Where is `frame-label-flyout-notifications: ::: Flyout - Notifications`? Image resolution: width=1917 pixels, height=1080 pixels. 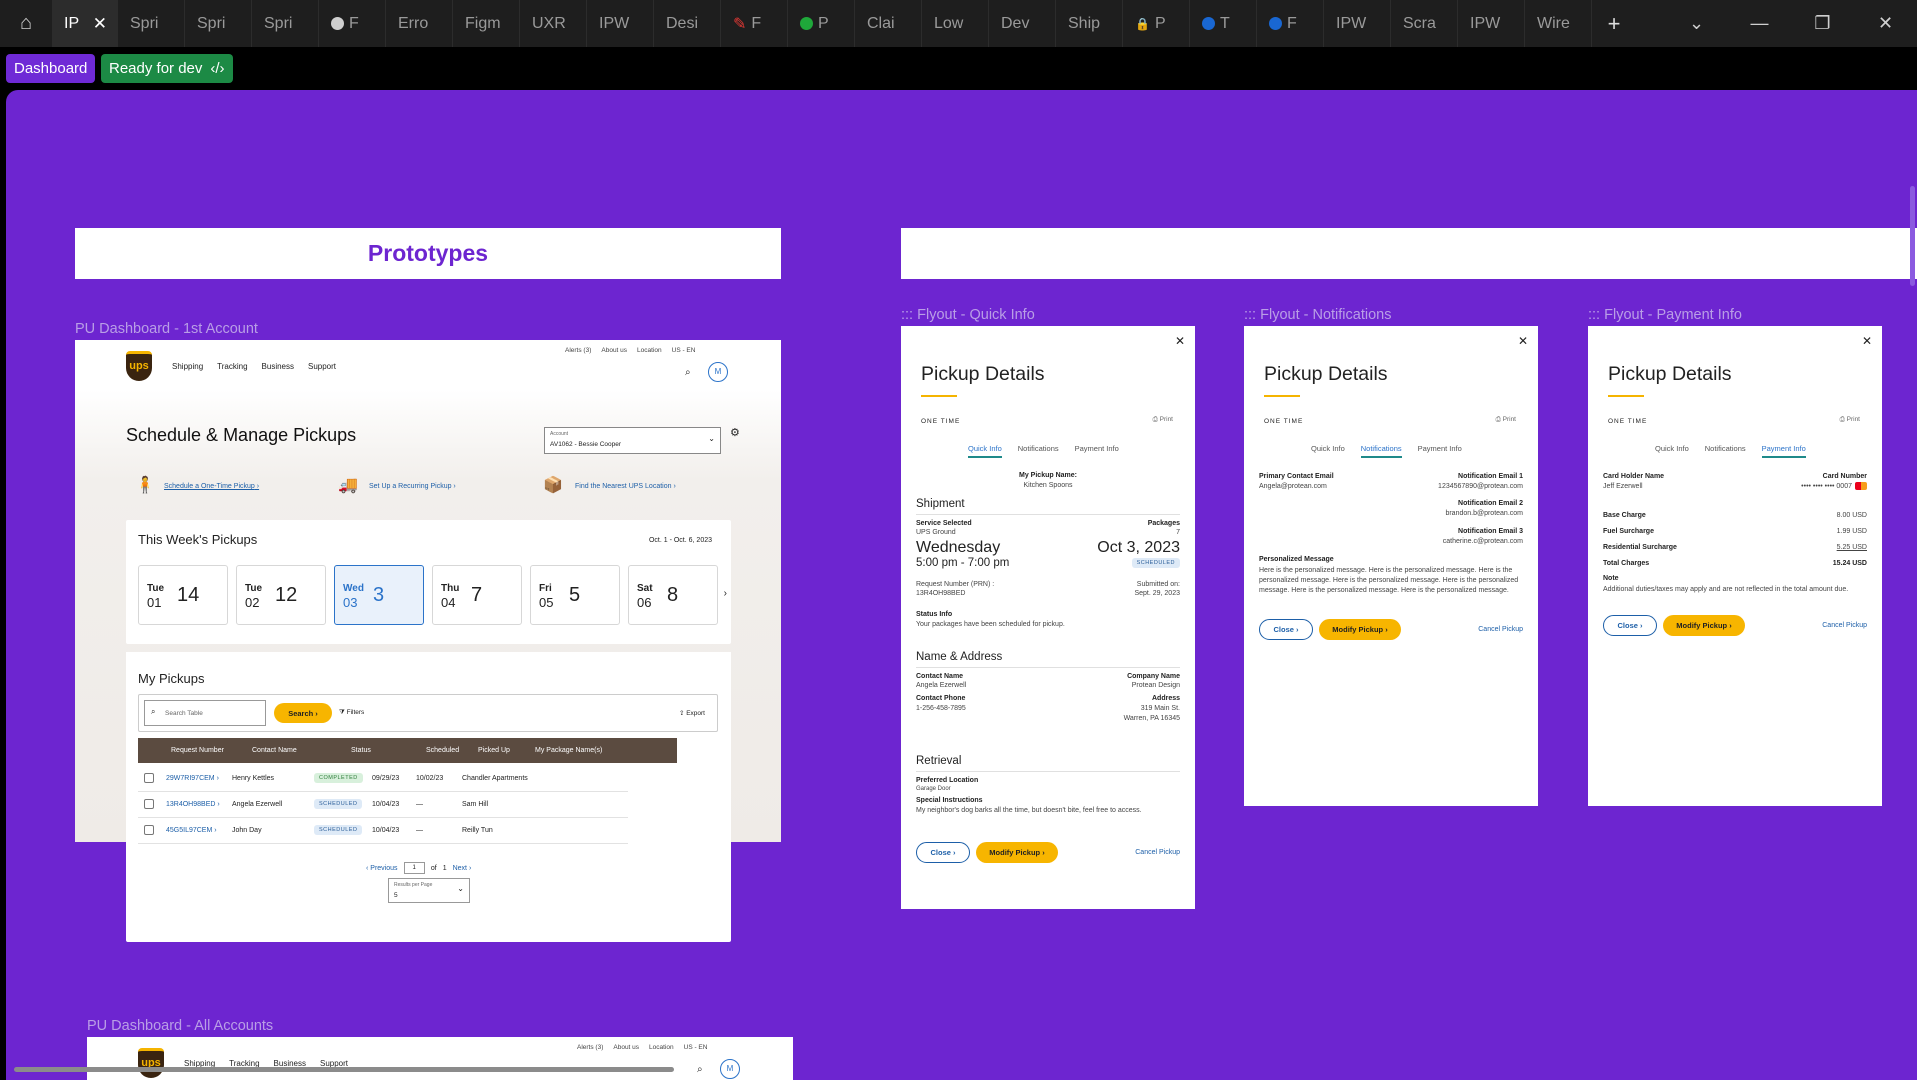 frame-label-flyout-notifications: ::: Flyout - Notifications is located at coordinates (1317, 315).